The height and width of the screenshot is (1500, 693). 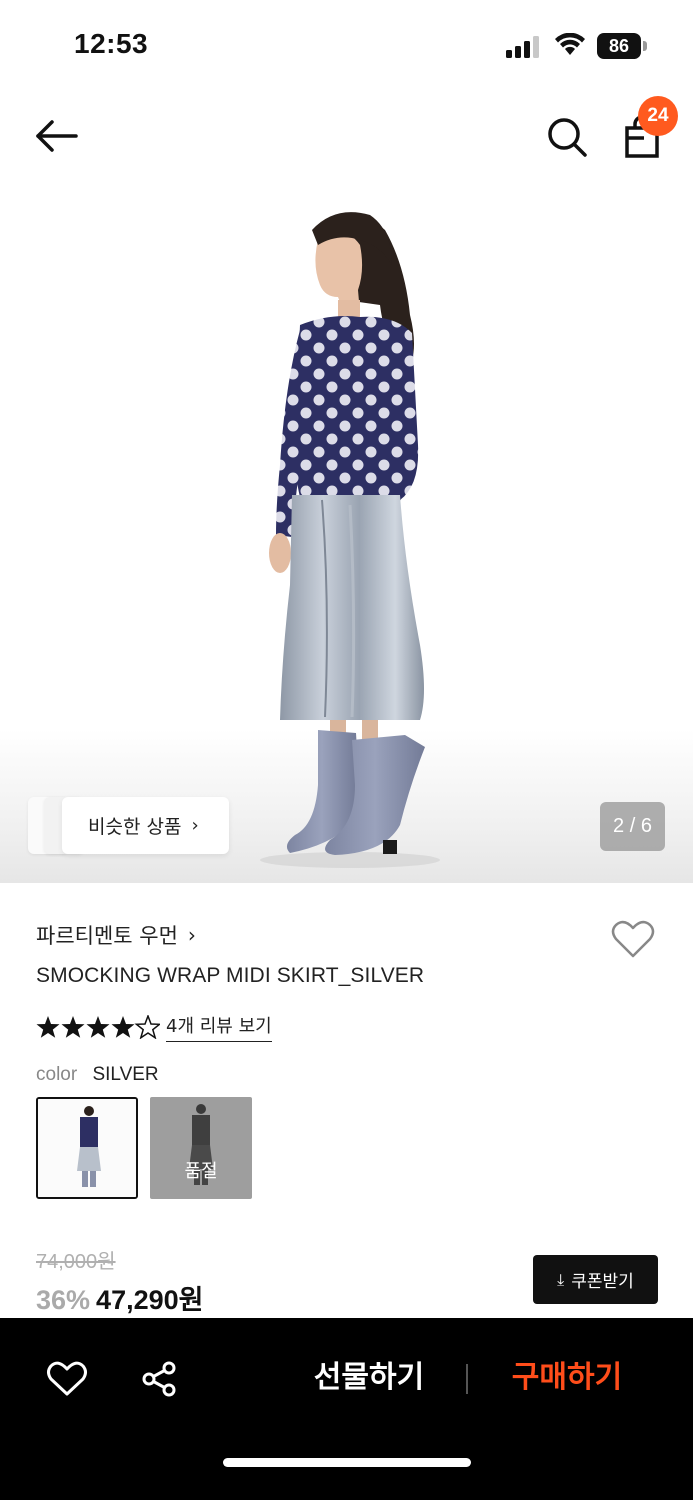 What do you see at coordinates (632, 826) in the screenshot?
I see `gallery-page-indicator: 2 / 6` at bounding box center [632, 826].